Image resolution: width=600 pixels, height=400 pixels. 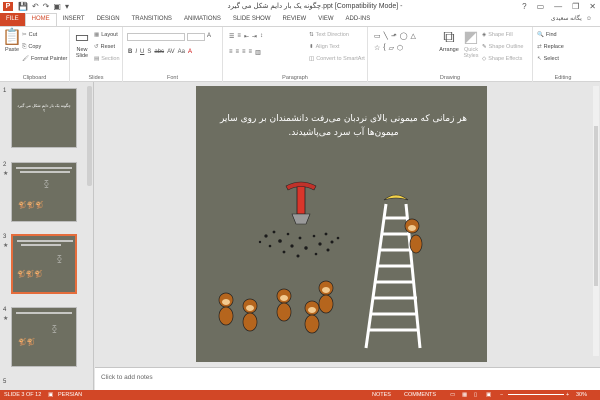 I want to click on new-slide-icon: ▭, so click(x=82, y=37).